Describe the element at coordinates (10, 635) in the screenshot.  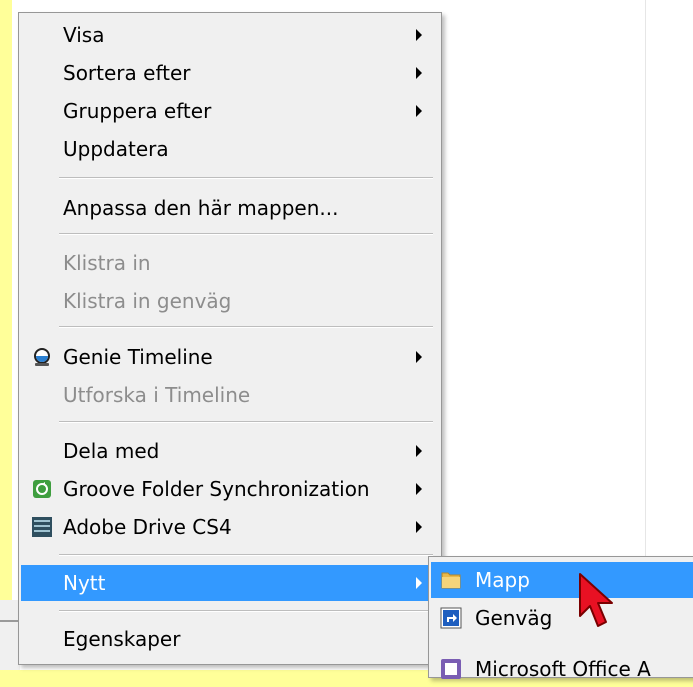
I see `explorer-left-edge` at that location.